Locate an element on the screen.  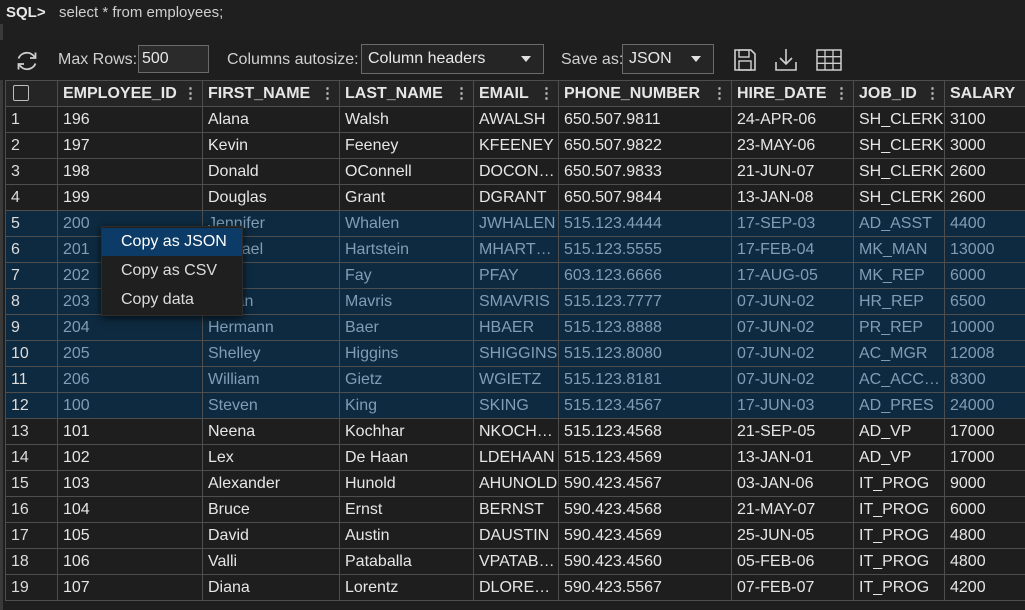
table-cell: 13-JAN-08 is located at coordinates (792, 197).